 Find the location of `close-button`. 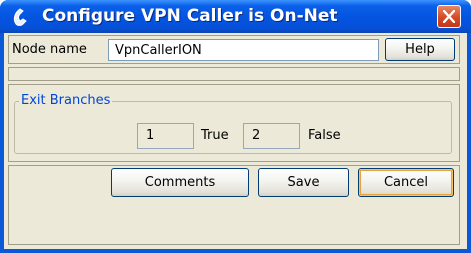

close-button is located at coordinates (449, 16).